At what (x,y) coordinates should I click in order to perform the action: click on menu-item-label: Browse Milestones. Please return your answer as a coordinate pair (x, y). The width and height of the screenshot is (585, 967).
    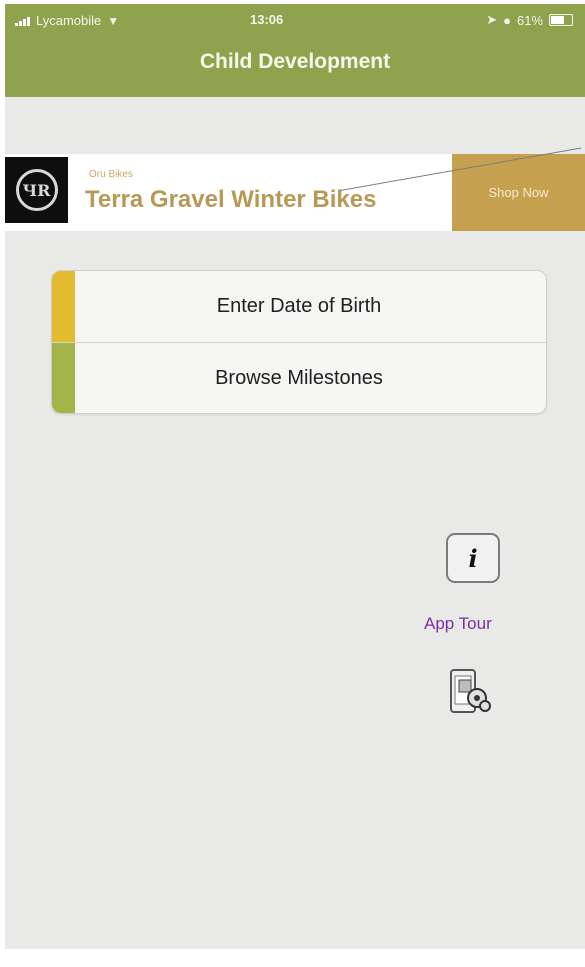
    Looking at the image, I should click on (299, 378).